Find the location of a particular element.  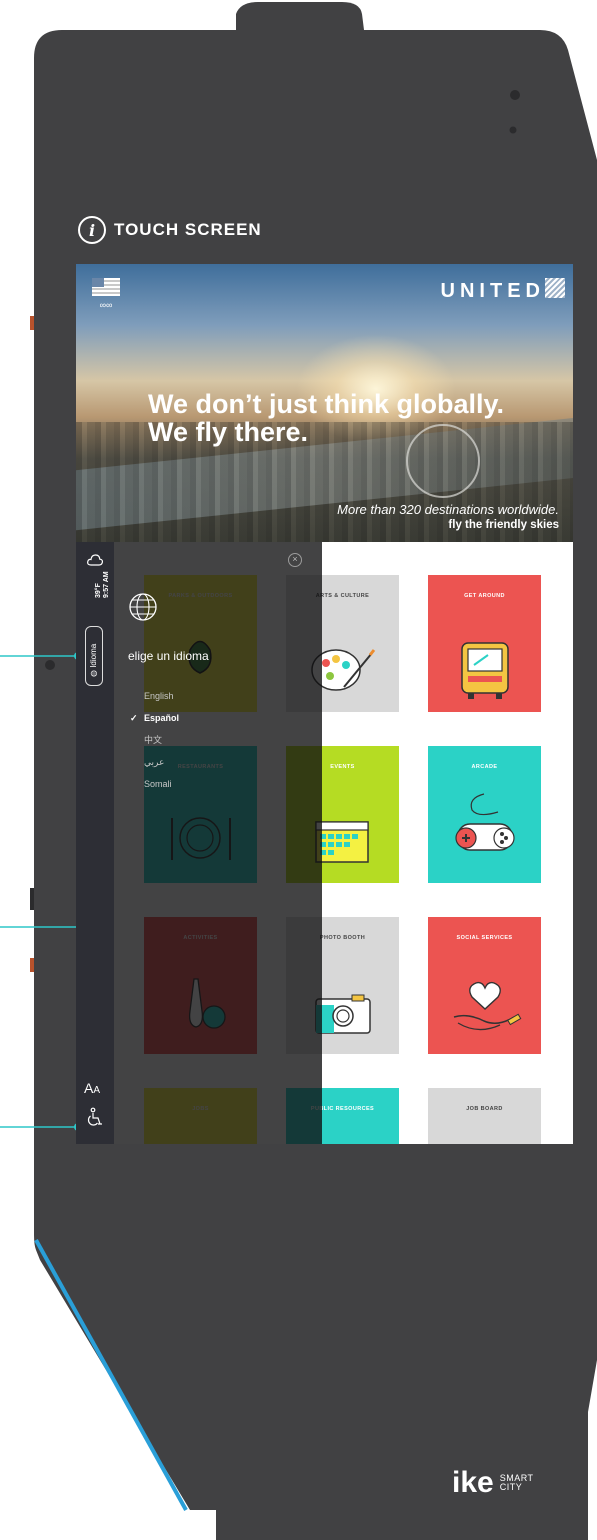

ad-brand: UNITED is located at coordinates (492, 291).